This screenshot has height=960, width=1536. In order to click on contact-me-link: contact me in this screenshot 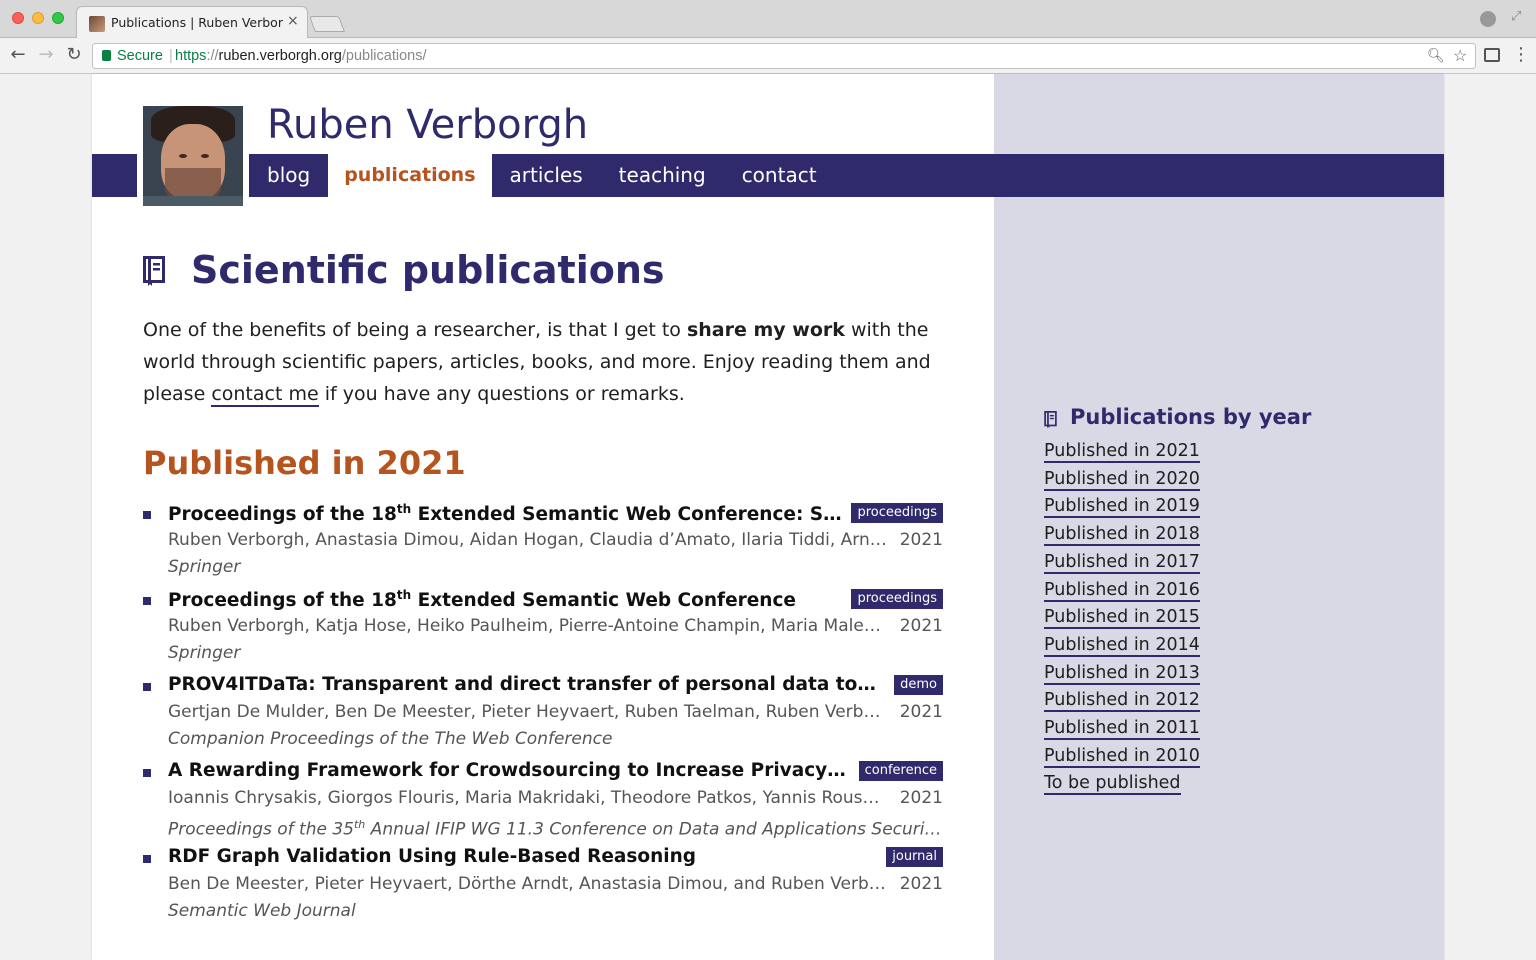, I will do `click(265, 395)`.